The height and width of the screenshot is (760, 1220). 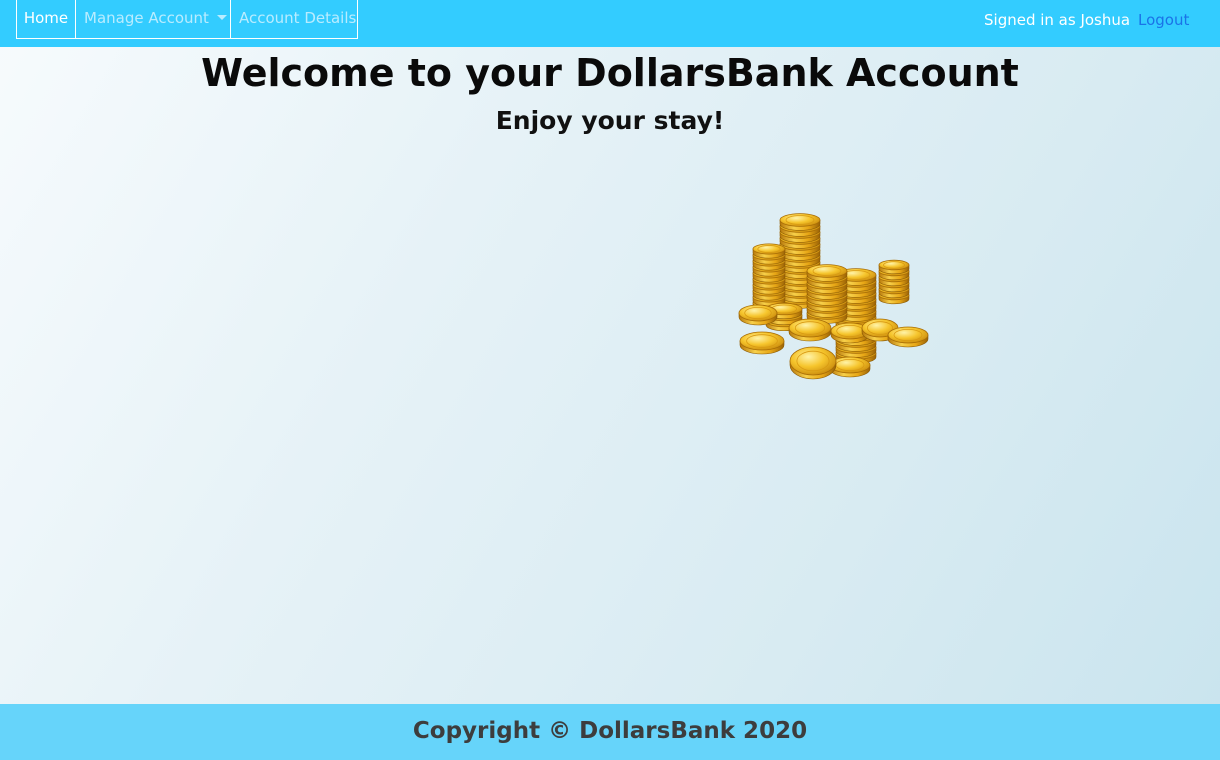 I want to click on copyright-text: Copyright © DollarsBank 2020, so click(x=610, y=731).